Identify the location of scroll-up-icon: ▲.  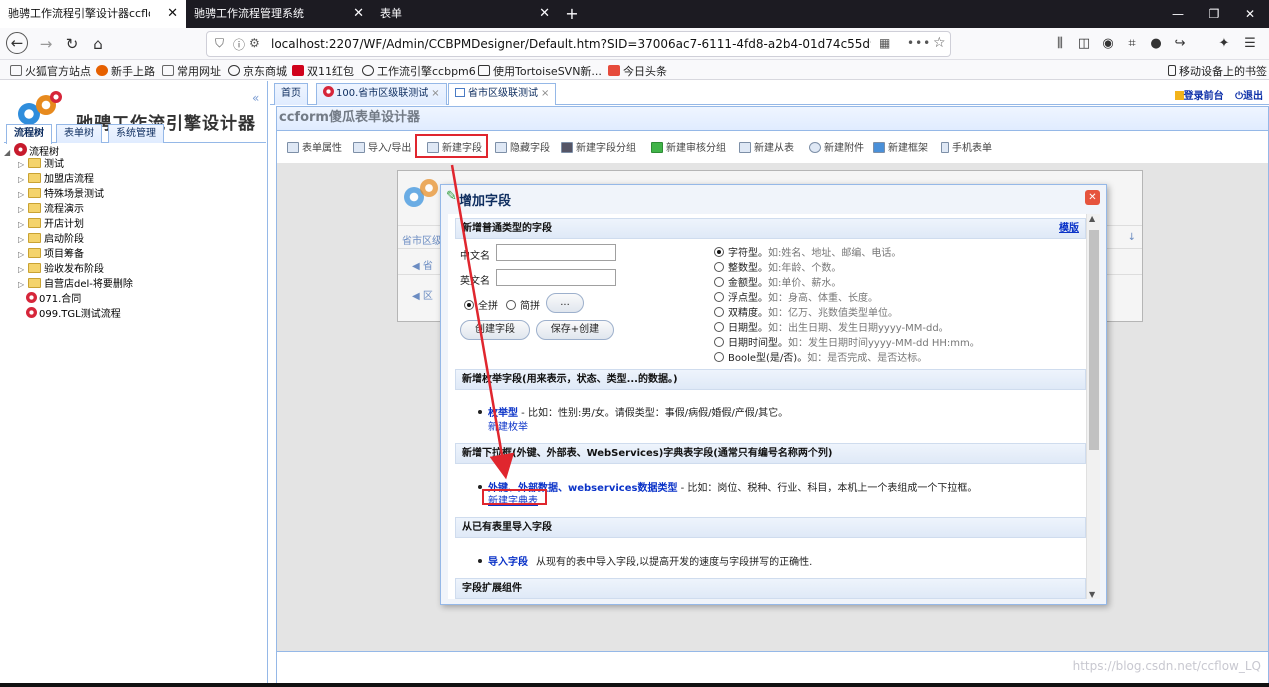
(1092, 218).